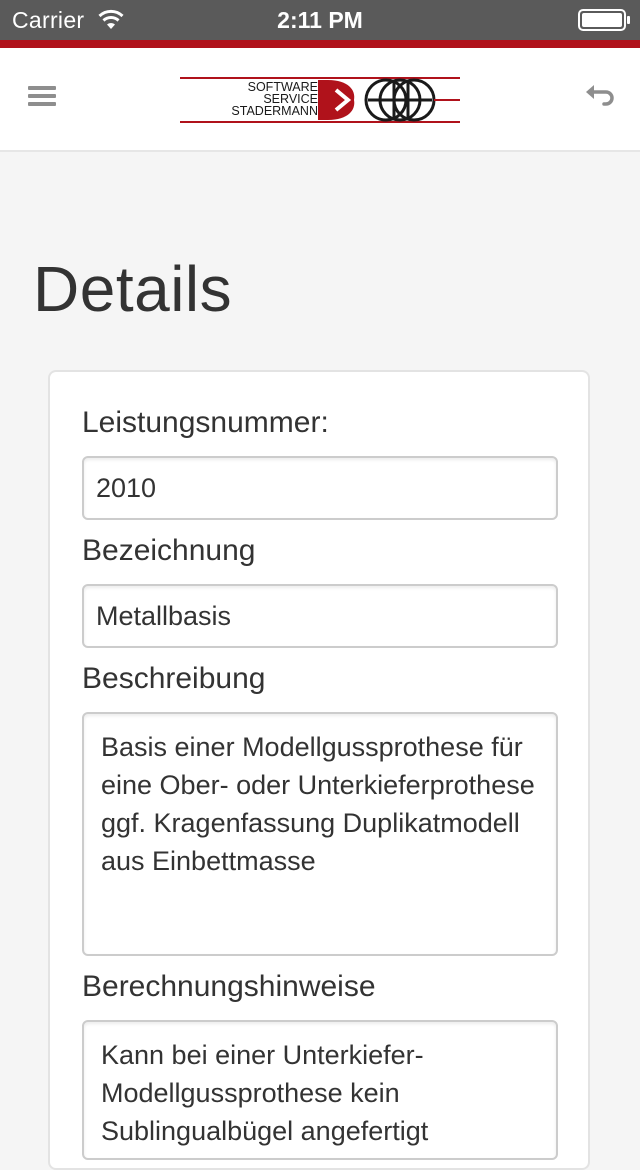 Image resolution: width=640 pixels, height=1170 pixels. I want to click on beschreibung-label: Beschreibung, so click(174, 678).